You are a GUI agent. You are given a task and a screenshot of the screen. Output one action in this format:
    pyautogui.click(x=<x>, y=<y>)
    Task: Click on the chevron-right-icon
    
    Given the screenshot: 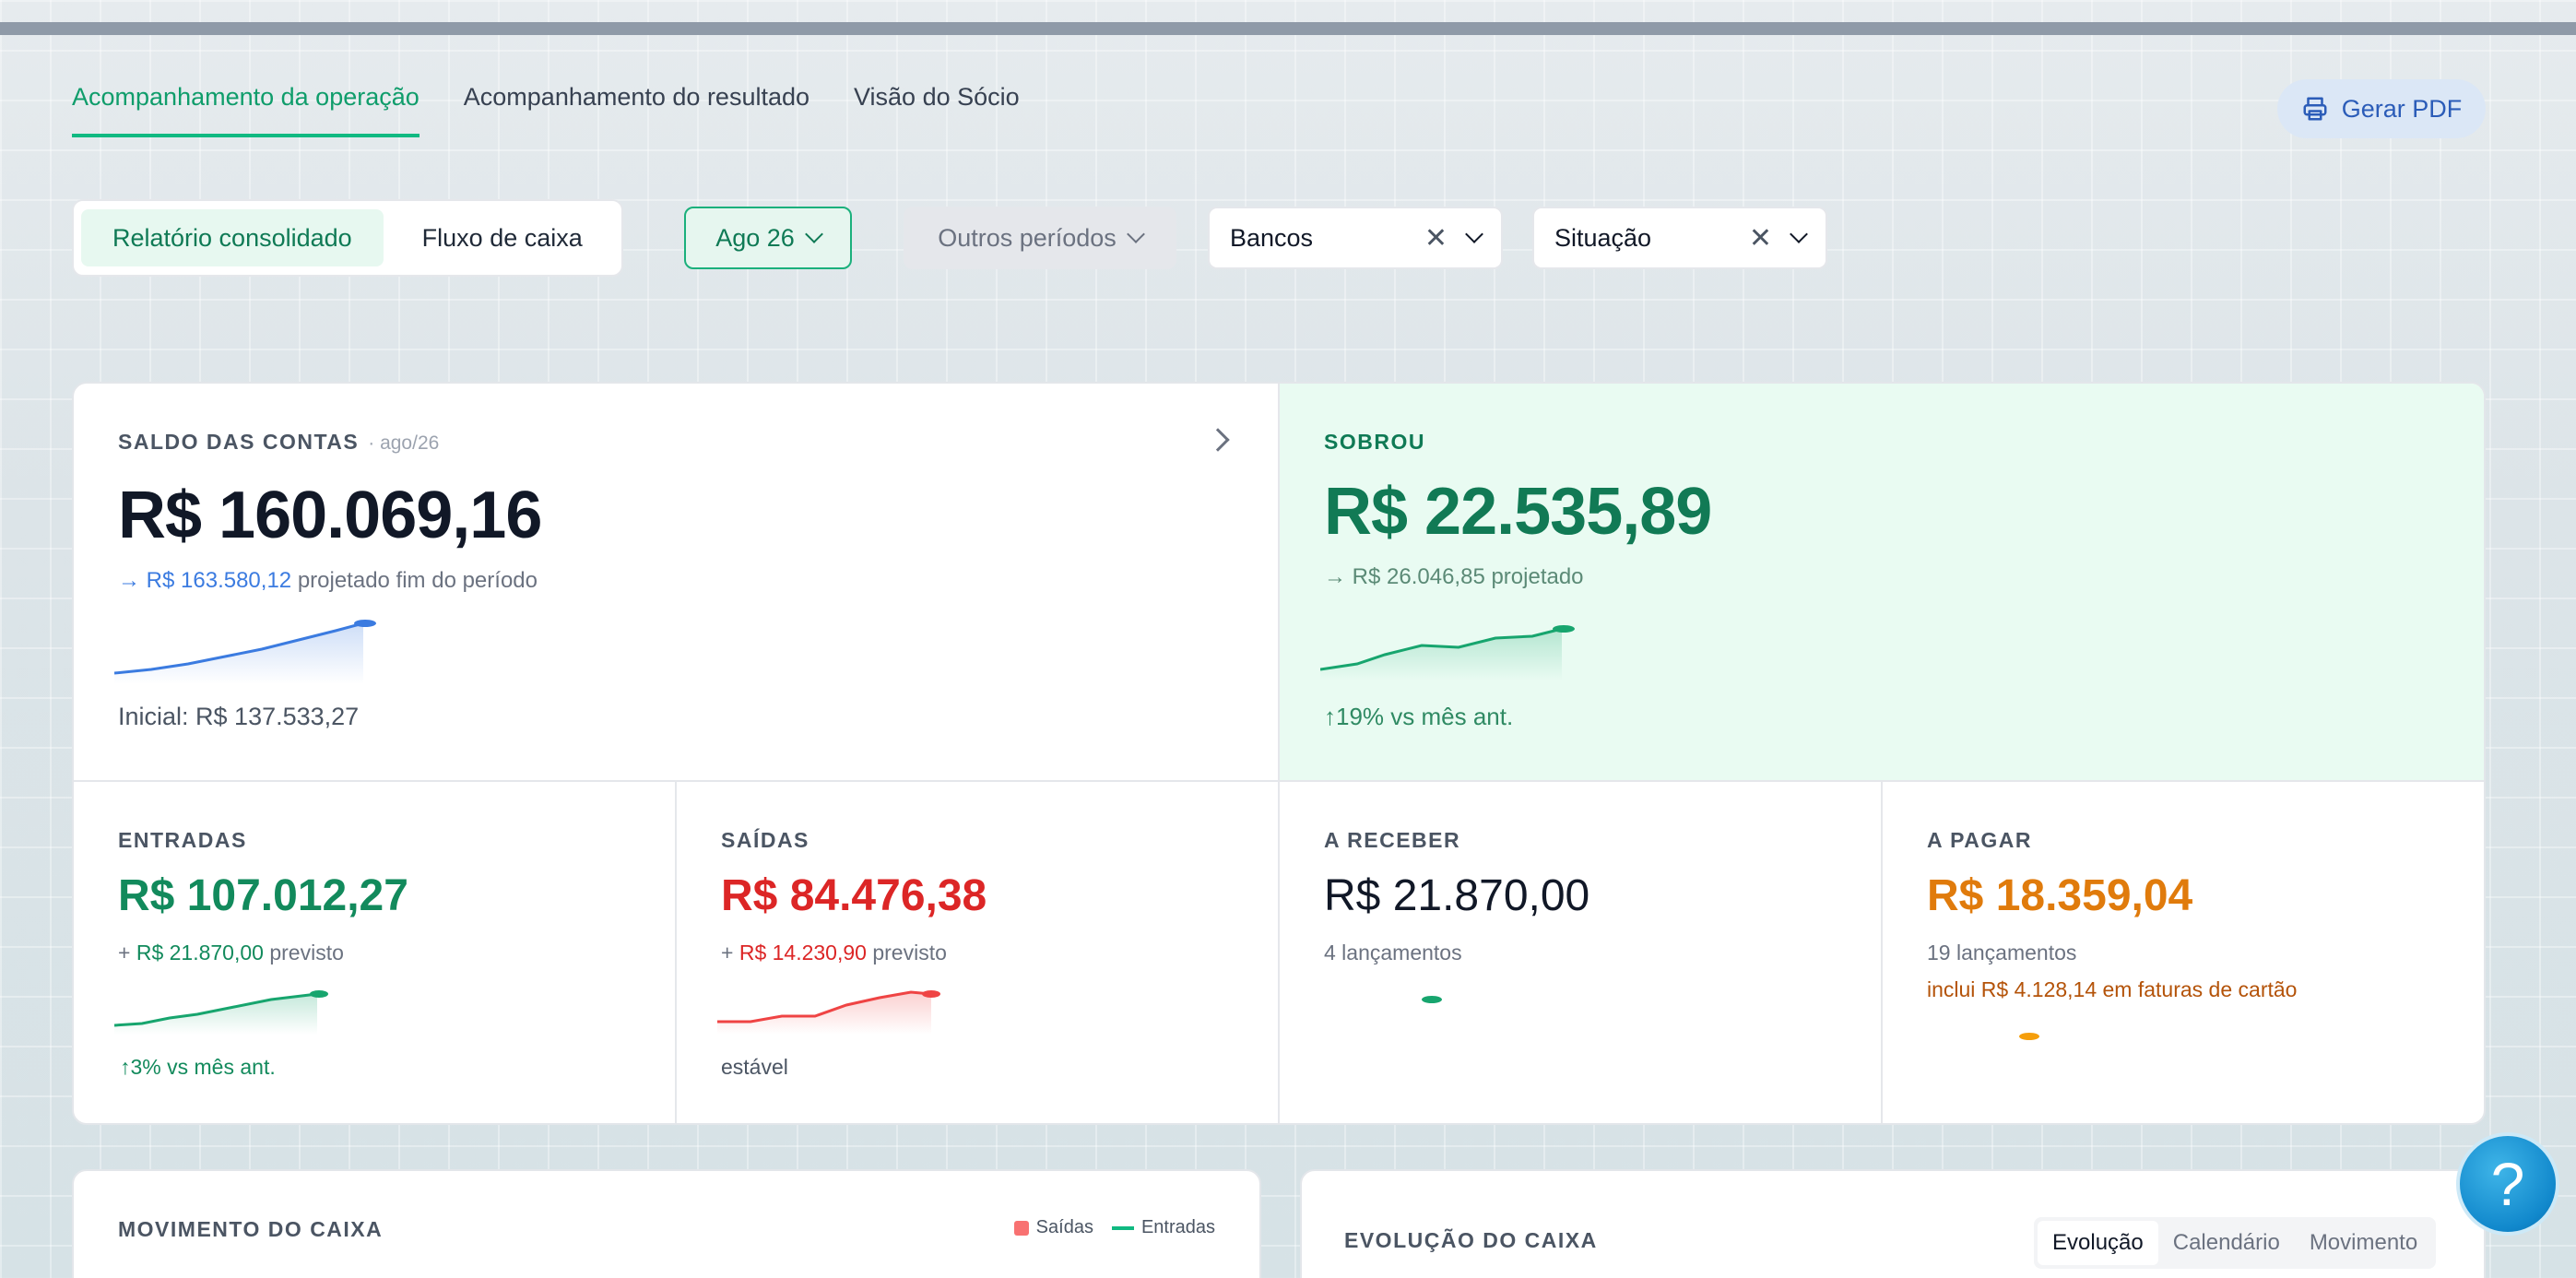 What is the action you would take?
    pyautogui.click(x=1218, y=440)
    